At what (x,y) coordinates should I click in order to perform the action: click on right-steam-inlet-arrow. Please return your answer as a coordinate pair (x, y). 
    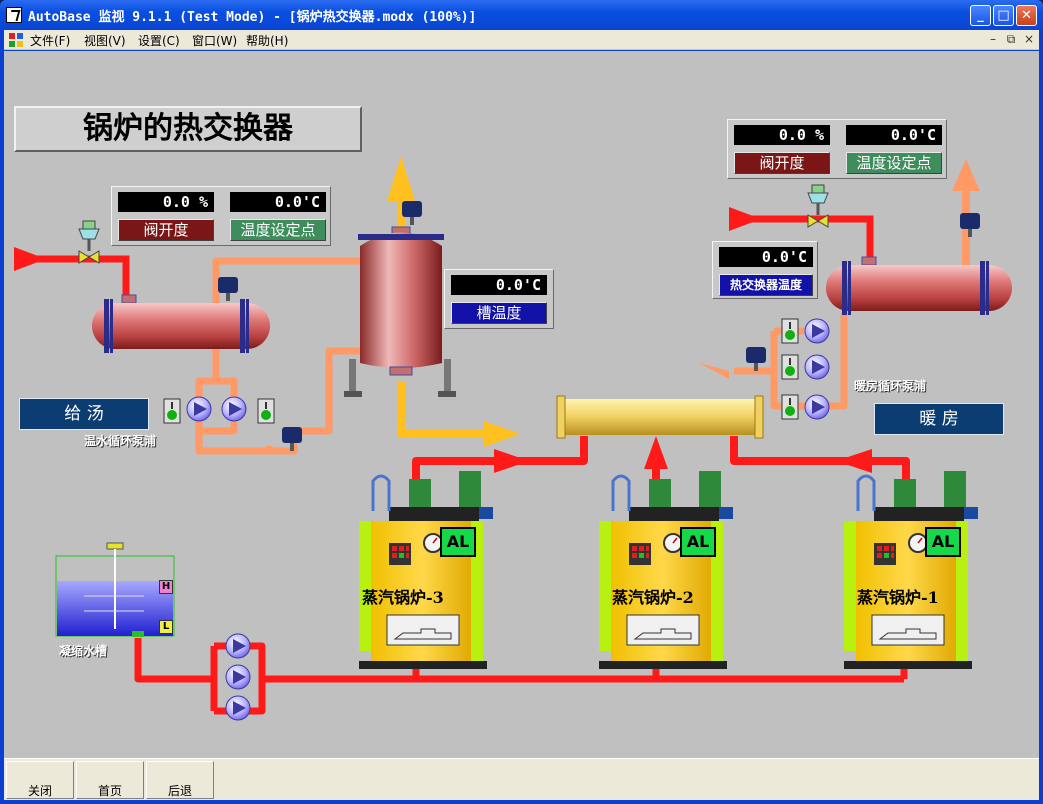
    Looking at the image, I should click on (745, 219).